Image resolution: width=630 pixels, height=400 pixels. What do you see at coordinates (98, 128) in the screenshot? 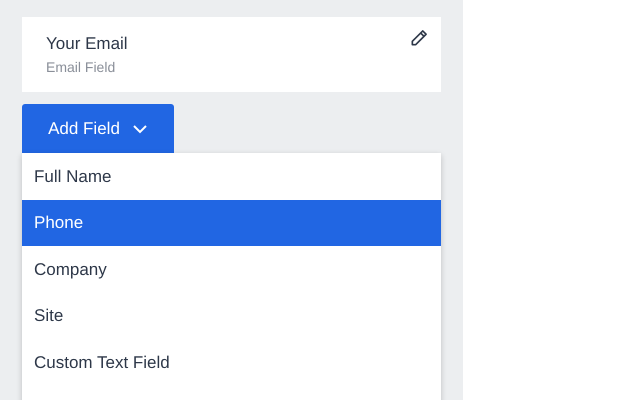
I see `add-field-button: Add Field` at bounding box center [98, 128].